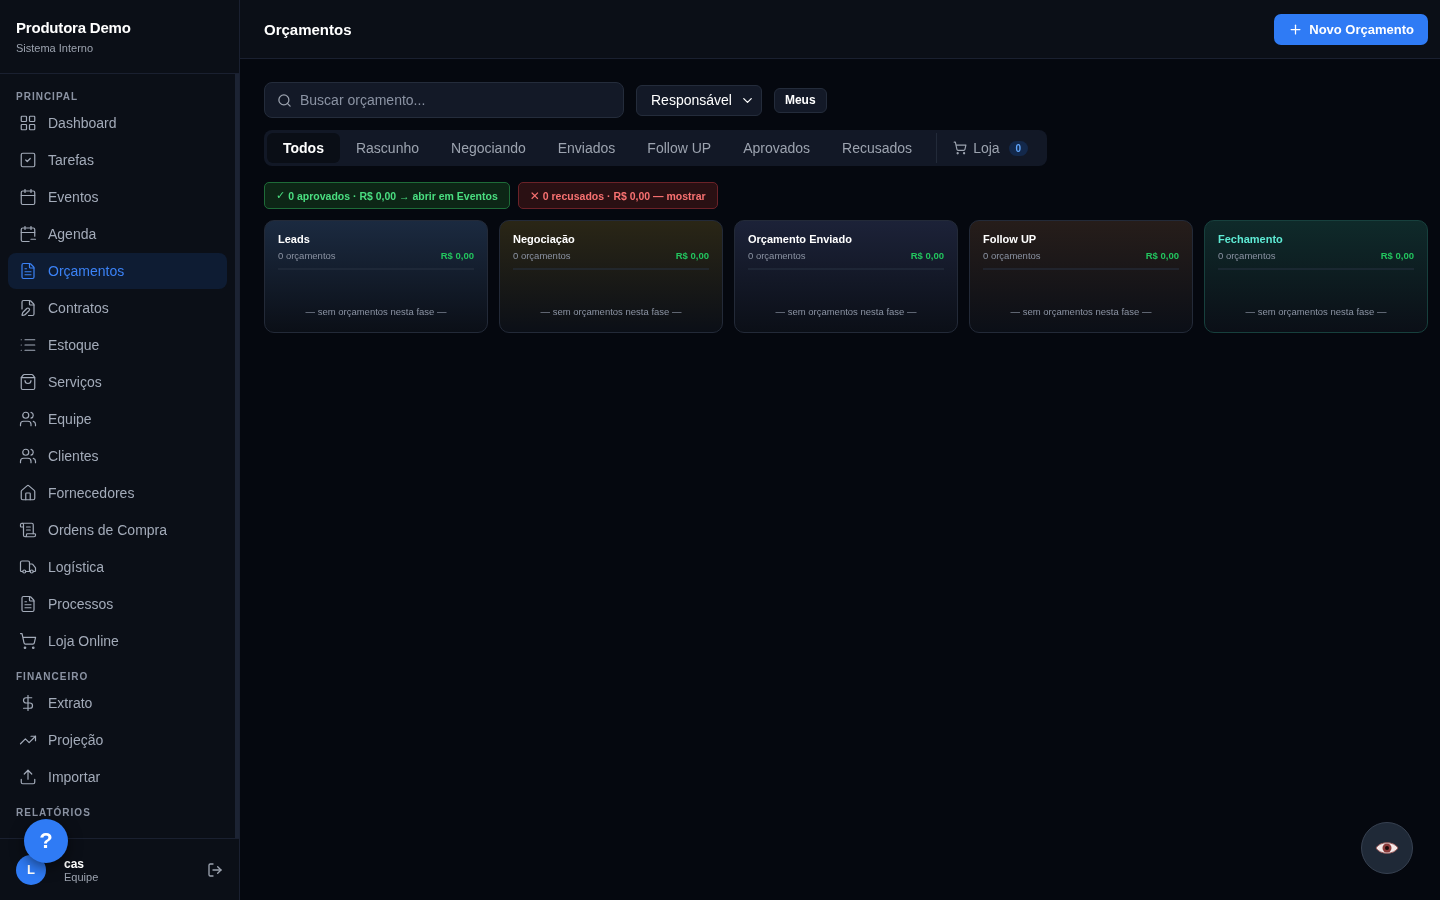 The width and height of the screenshot is (1440, 900). What do you see at coordinates (72, 234) in the screenshot?
I see `nav-label: Agenda` at bounding box center [72, 234].